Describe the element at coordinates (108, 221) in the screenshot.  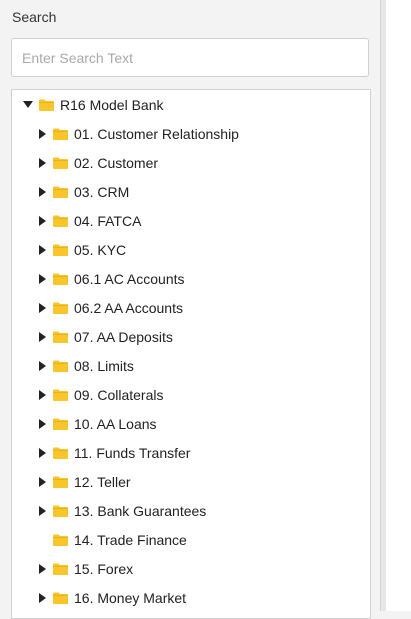
I see `tree-item-label: 04. FATCA` at that location.